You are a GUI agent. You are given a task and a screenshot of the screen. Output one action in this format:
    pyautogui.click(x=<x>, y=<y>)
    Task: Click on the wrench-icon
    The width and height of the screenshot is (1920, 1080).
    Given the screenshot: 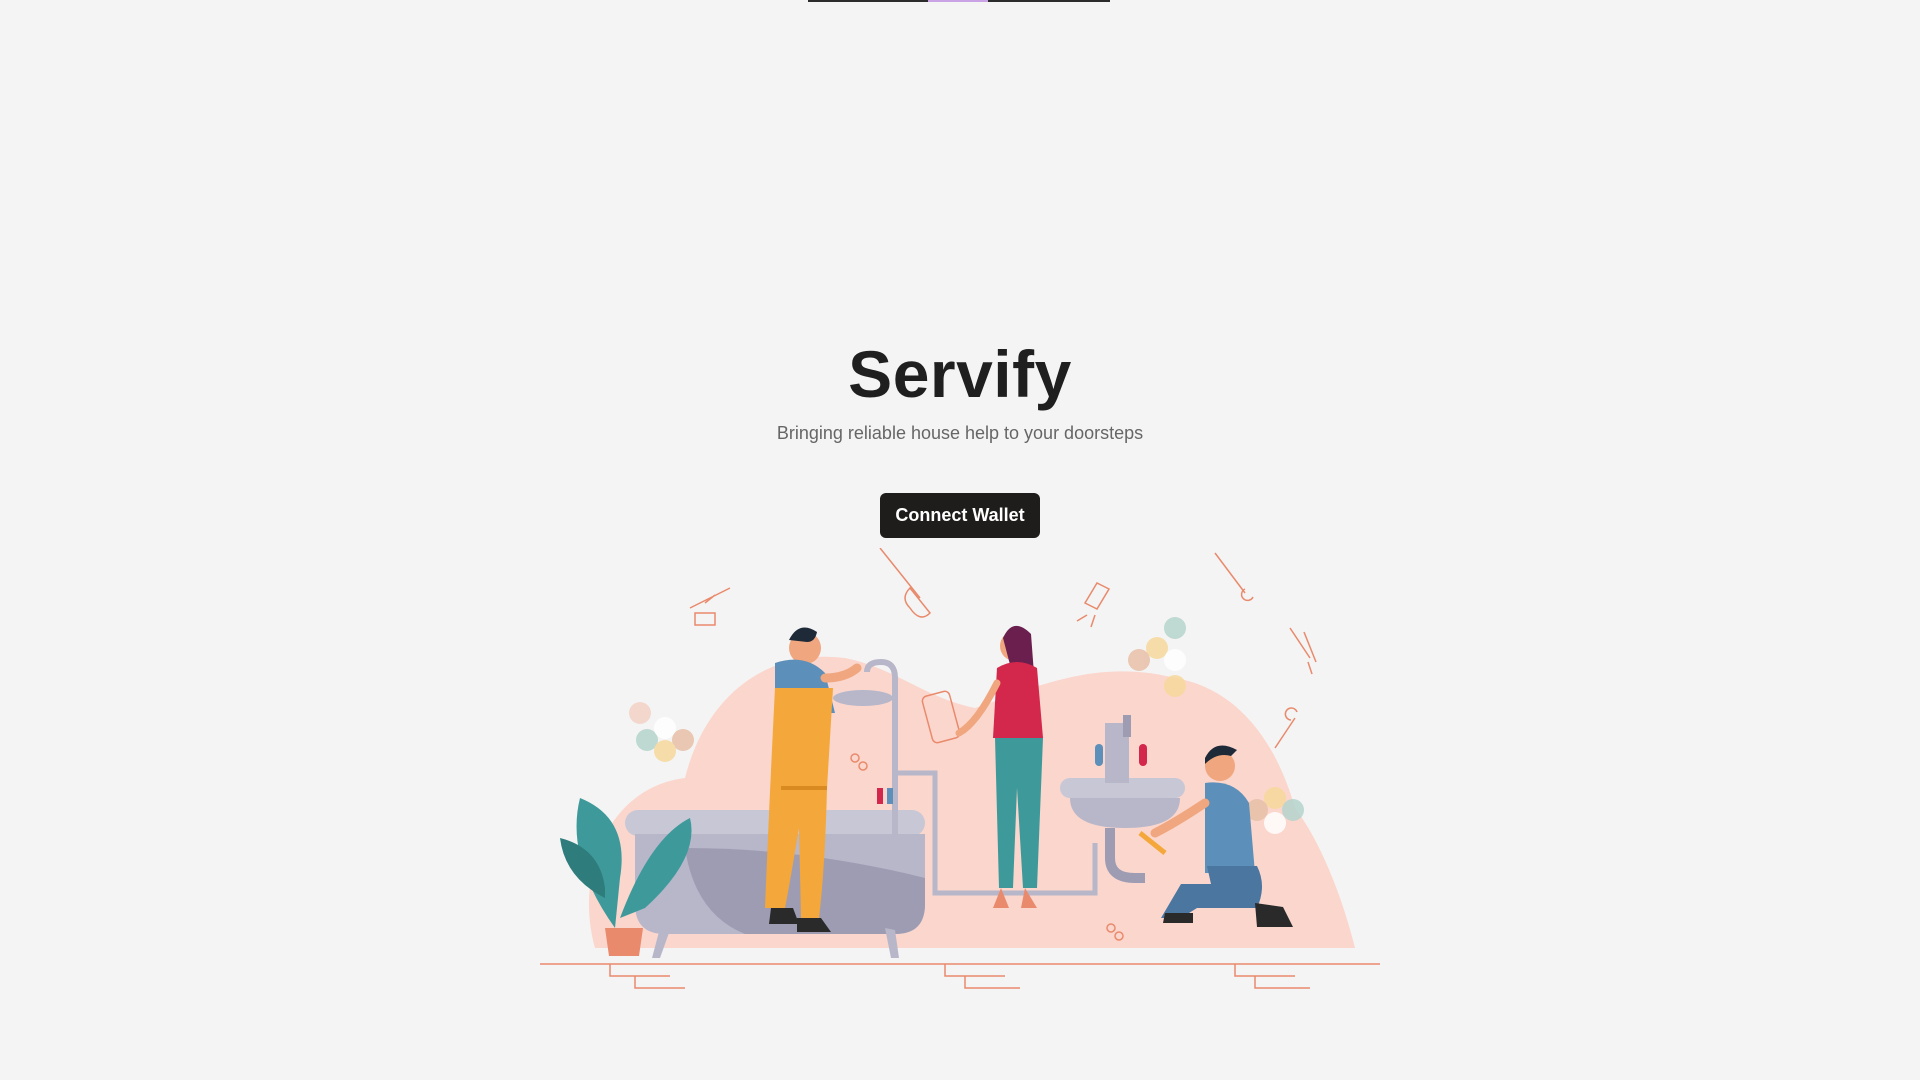 What is the action you would take?
    pyautogui.click(x=1234, y=577)
    